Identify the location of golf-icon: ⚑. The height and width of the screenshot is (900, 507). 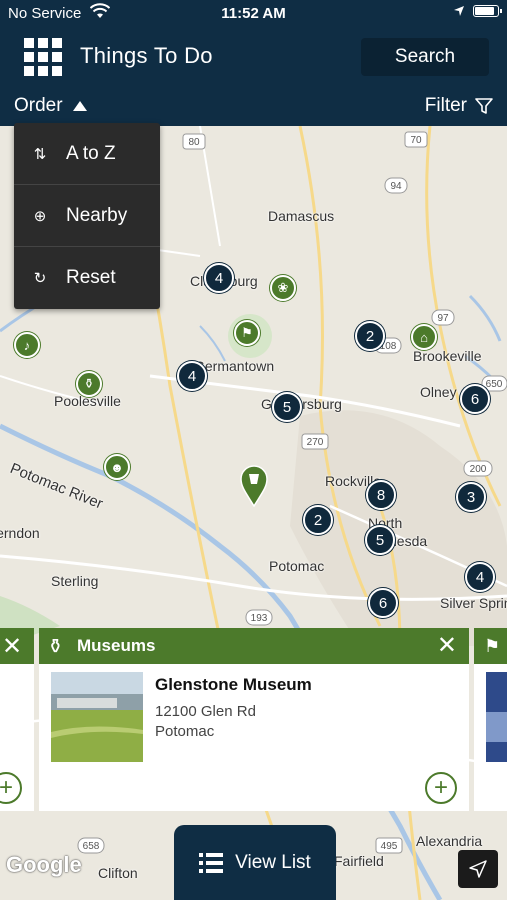
(492, 645).